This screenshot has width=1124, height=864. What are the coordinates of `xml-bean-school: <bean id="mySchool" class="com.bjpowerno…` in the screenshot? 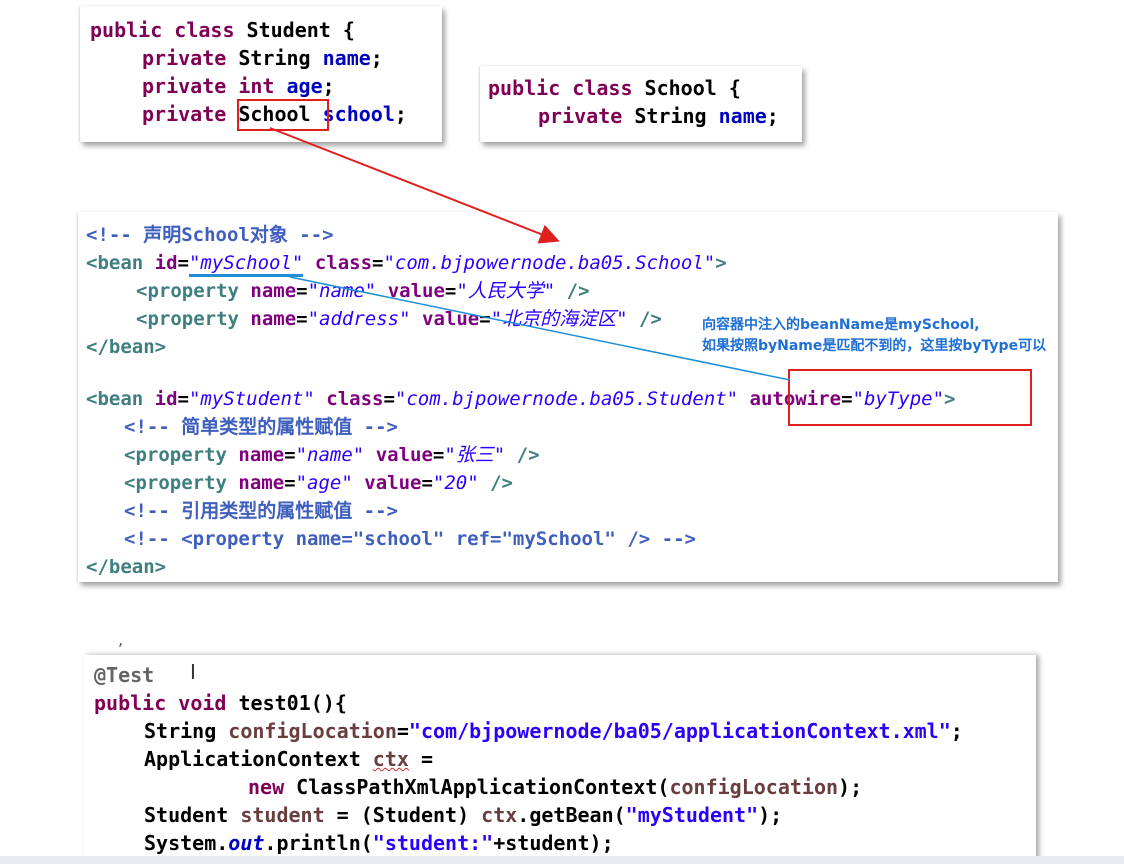 It's located at (406, 263).